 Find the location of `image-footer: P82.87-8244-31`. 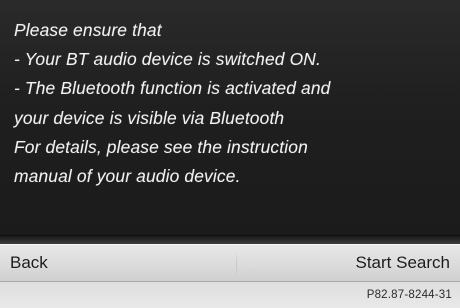

image-footer: P82.87-8244-31 is located at coordinates (230, 295).